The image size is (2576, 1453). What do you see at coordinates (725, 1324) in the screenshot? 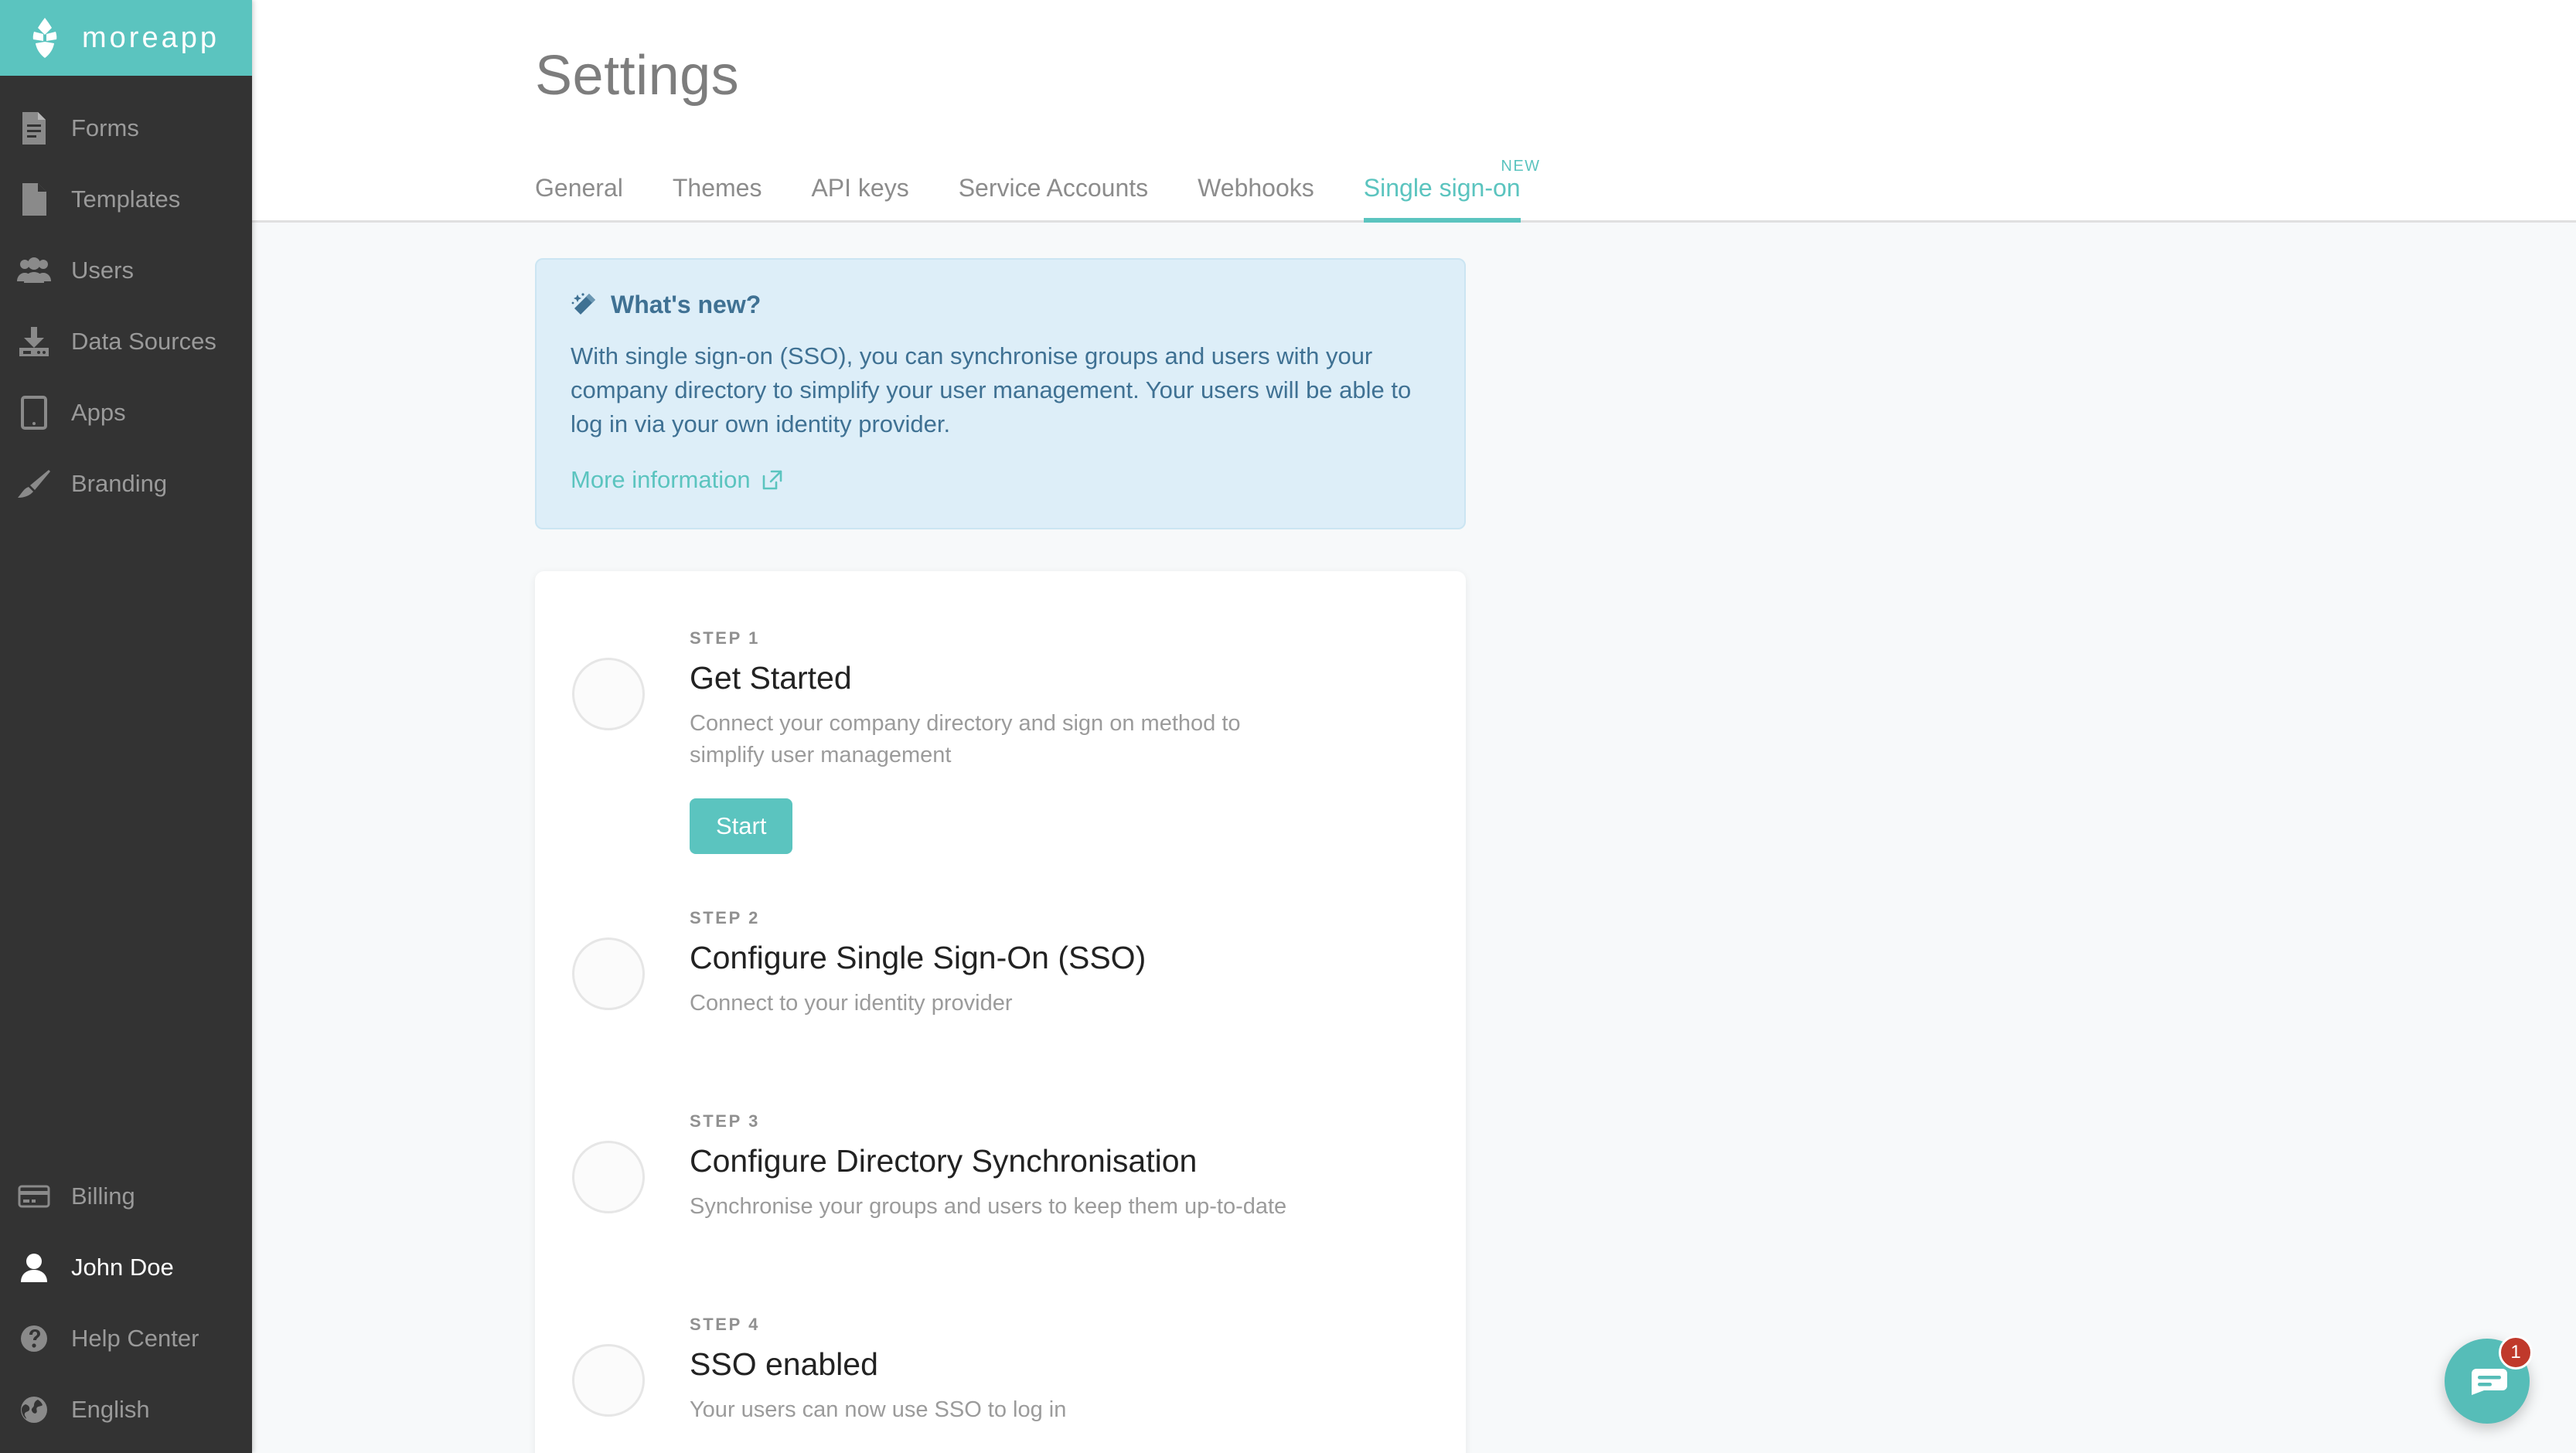
I see `step-label: STEP 4` at bounding box center [725, 1324].